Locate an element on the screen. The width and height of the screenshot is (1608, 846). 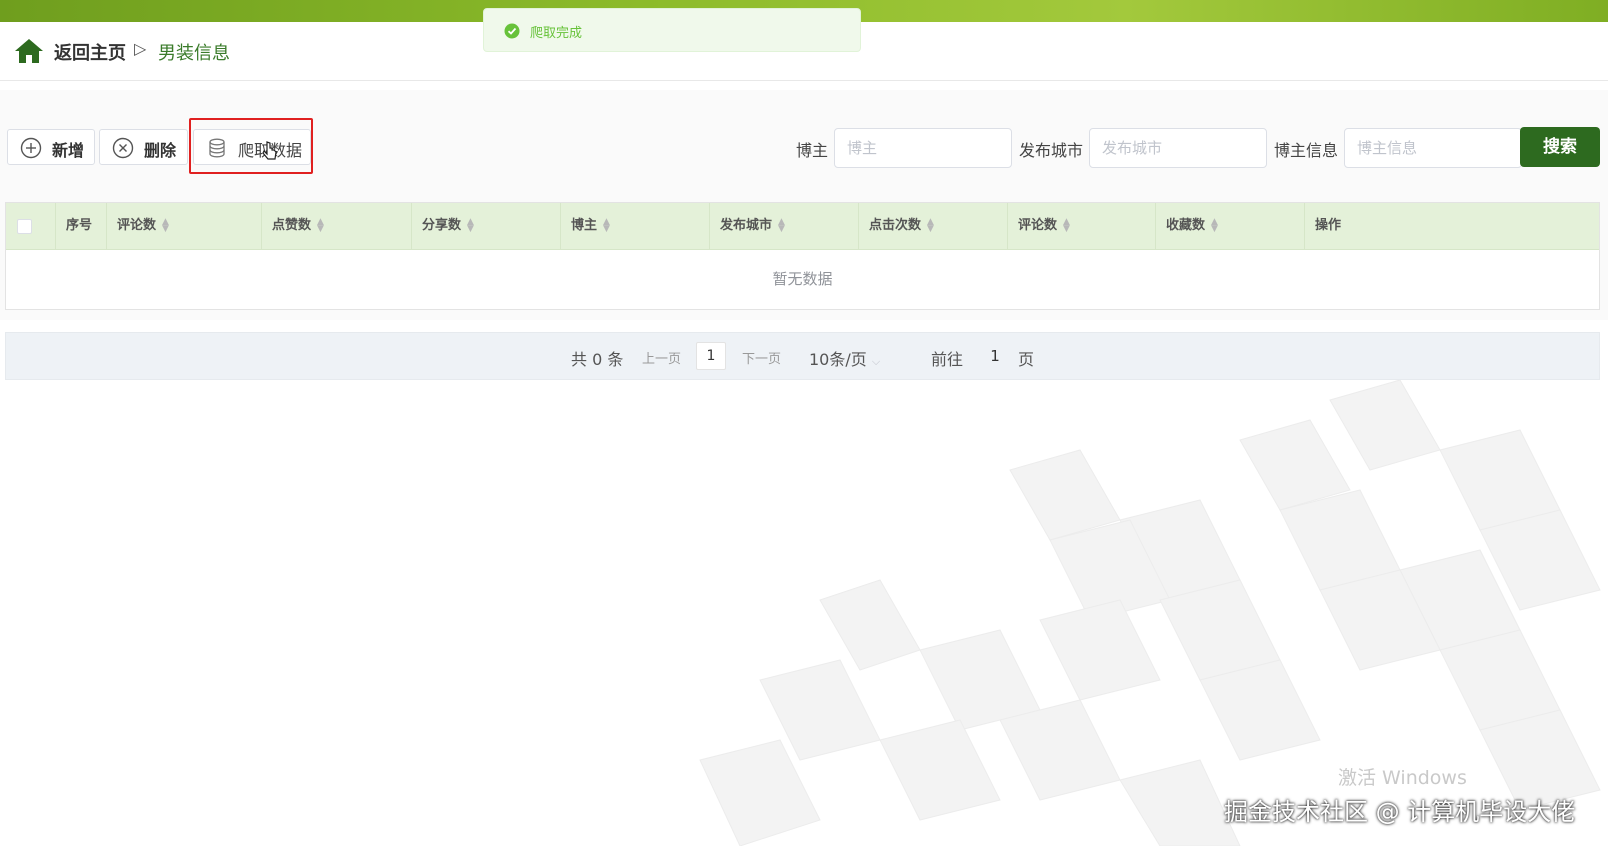
current-page-number: 1 is located at coordinates (711, 356).